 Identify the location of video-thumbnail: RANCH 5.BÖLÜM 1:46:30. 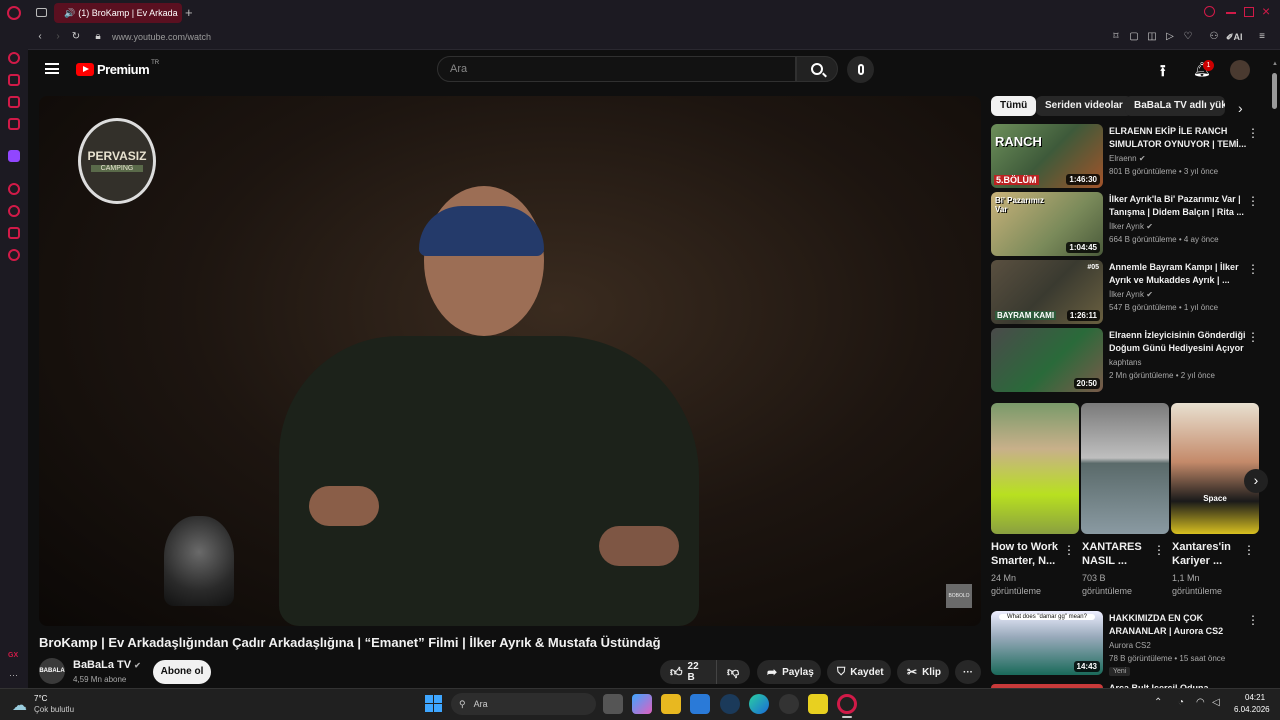
(1047, 156).